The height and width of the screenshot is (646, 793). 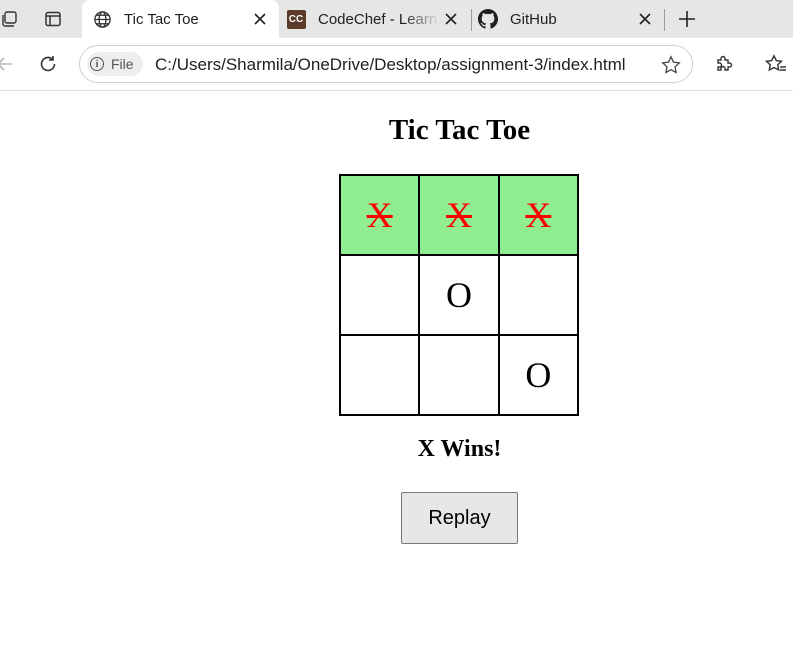 I want to click on tab-github: GitHub, so click(x=567, y=19).